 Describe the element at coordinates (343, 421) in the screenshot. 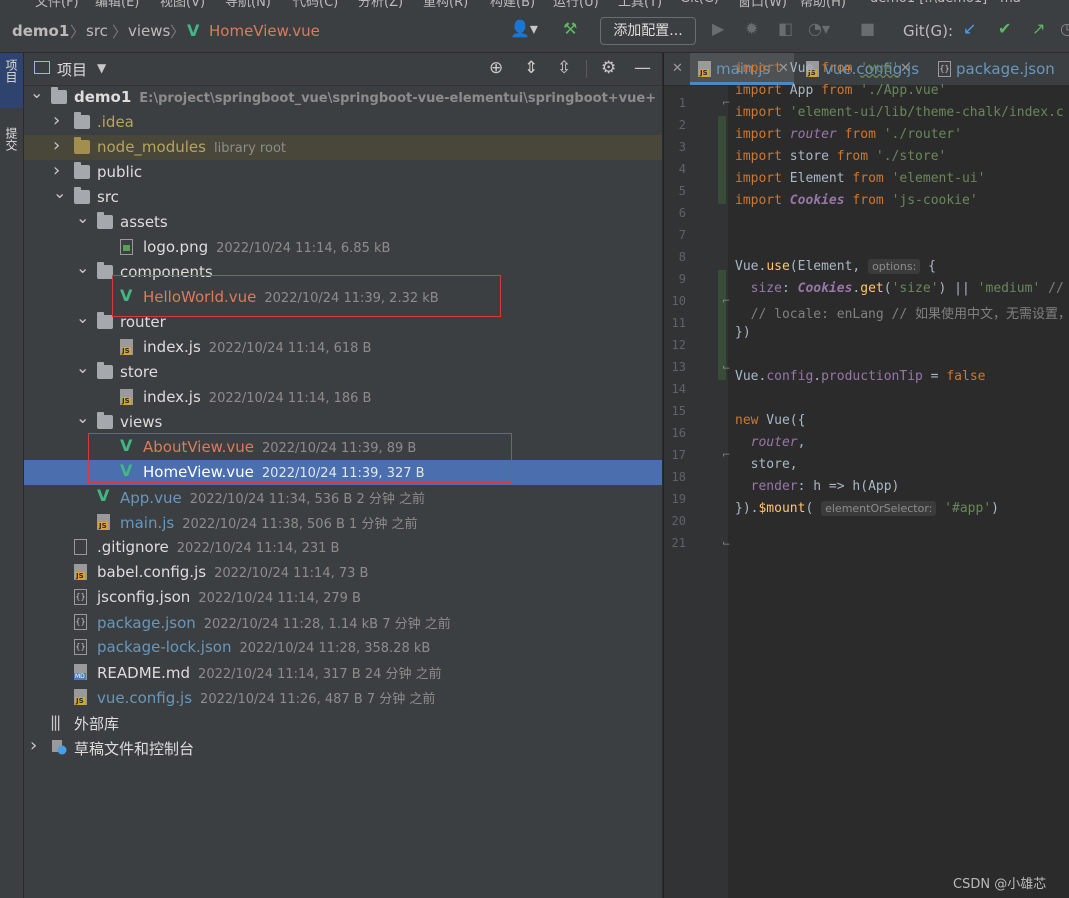

I see `tree-row: ⌄ views` at that location.